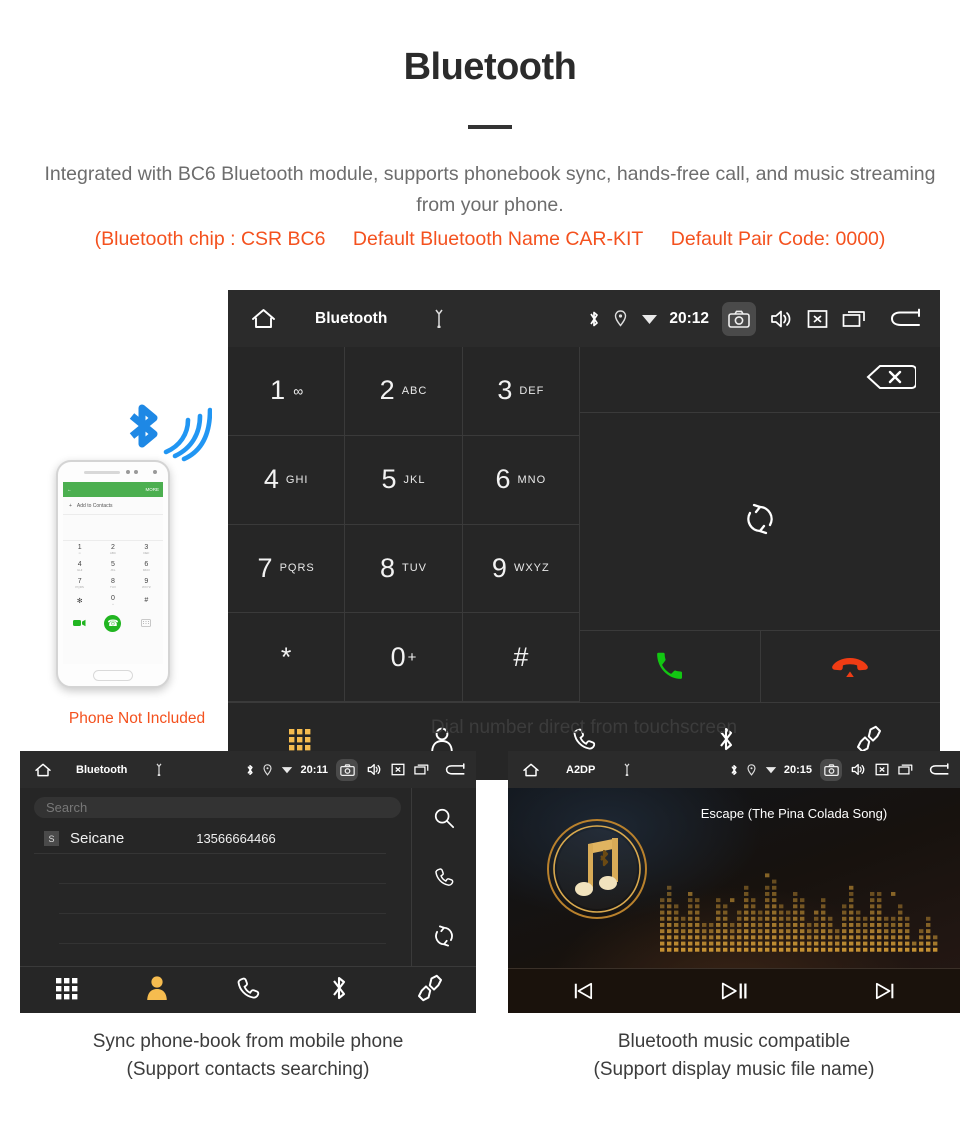  I want to click on spec-name: Default Bluetooth Name CAR-KIT, so click(498, 239).